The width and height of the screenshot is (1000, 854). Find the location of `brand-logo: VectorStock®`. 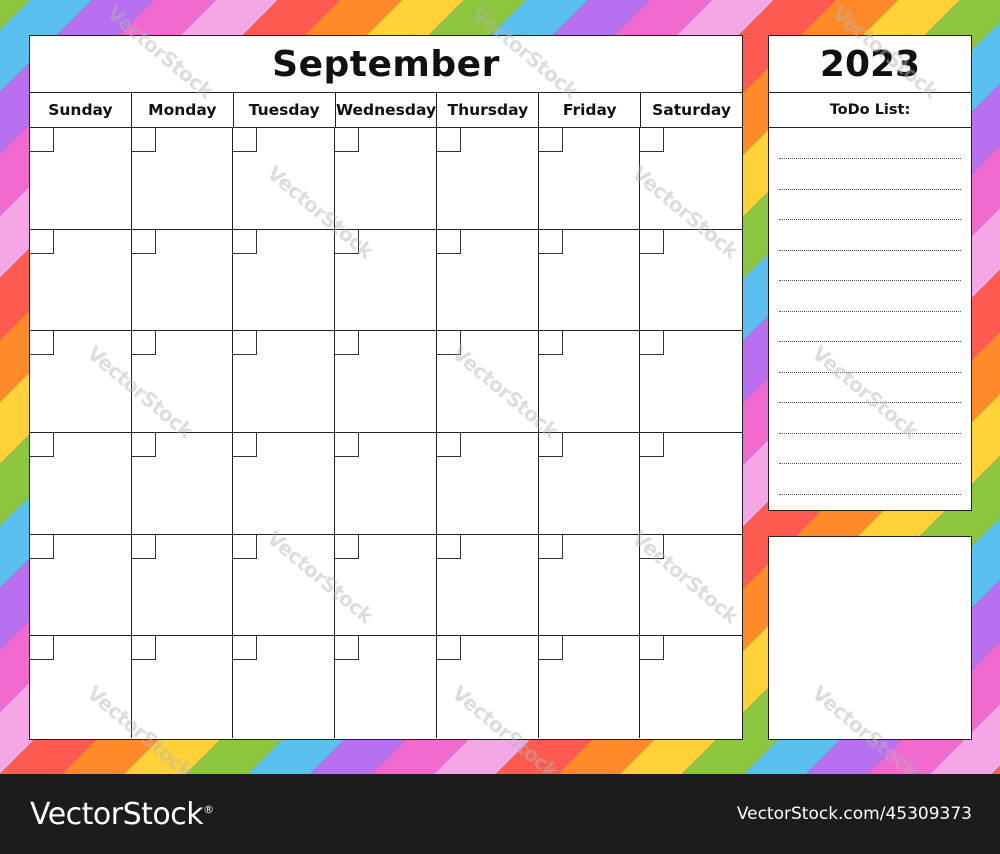

brand-logo: VectorStock® is located at coordinates (122, 814).